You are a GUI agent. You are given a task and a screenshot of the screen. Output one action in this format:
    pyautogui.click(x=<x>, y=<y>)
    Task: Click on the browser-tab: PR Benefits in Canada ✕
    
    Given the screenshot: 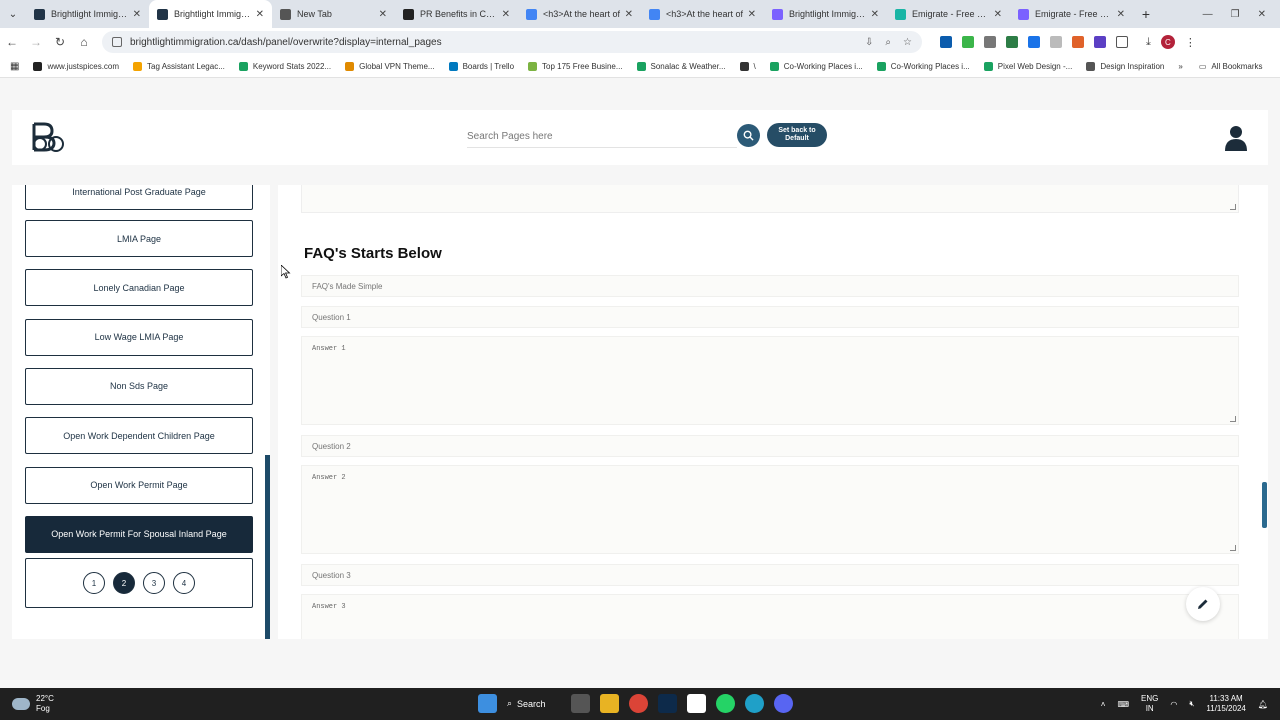 What is the action you would take?
    pyautogui.click(x=456, y=14)
    